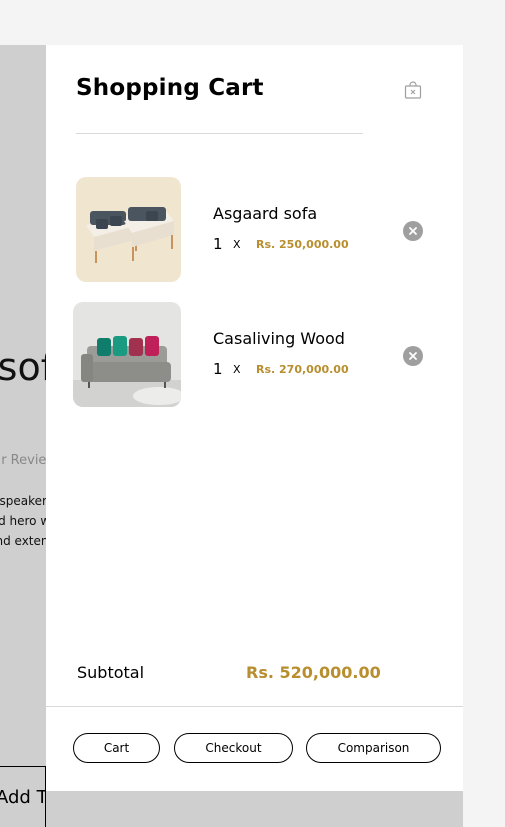 Image resolution: width=505 pixels, height=827 pixels. What do you see at coordinates (170, 88) in the screenshot?
I see `cart-title: Shopping Cart` at bounding box center [170, 88].